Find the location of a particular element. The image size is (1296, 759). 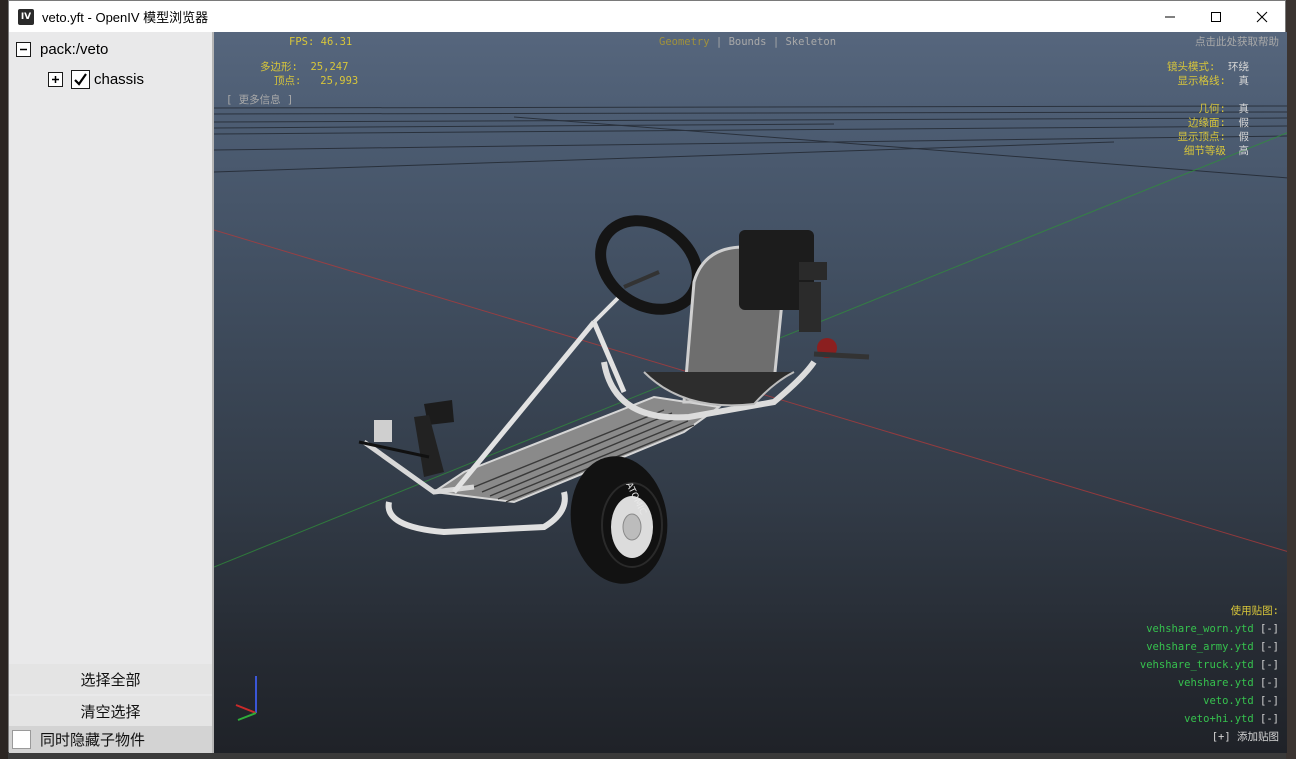

vertices-label: 顶点: is located at coordinates (288, 81).